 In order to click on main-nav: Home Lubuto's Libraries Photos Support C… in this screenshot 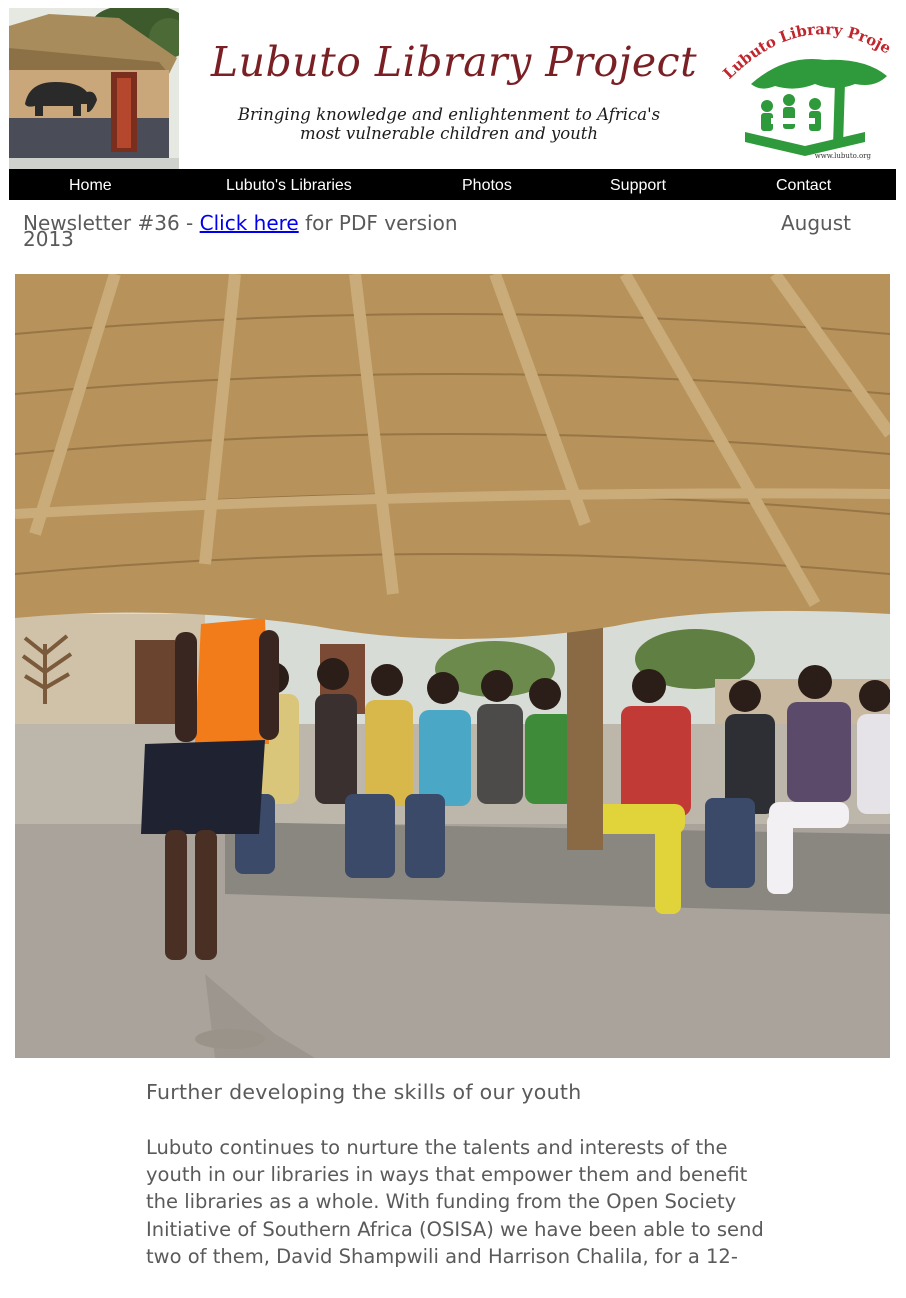, I will do `click(452, 184)`.